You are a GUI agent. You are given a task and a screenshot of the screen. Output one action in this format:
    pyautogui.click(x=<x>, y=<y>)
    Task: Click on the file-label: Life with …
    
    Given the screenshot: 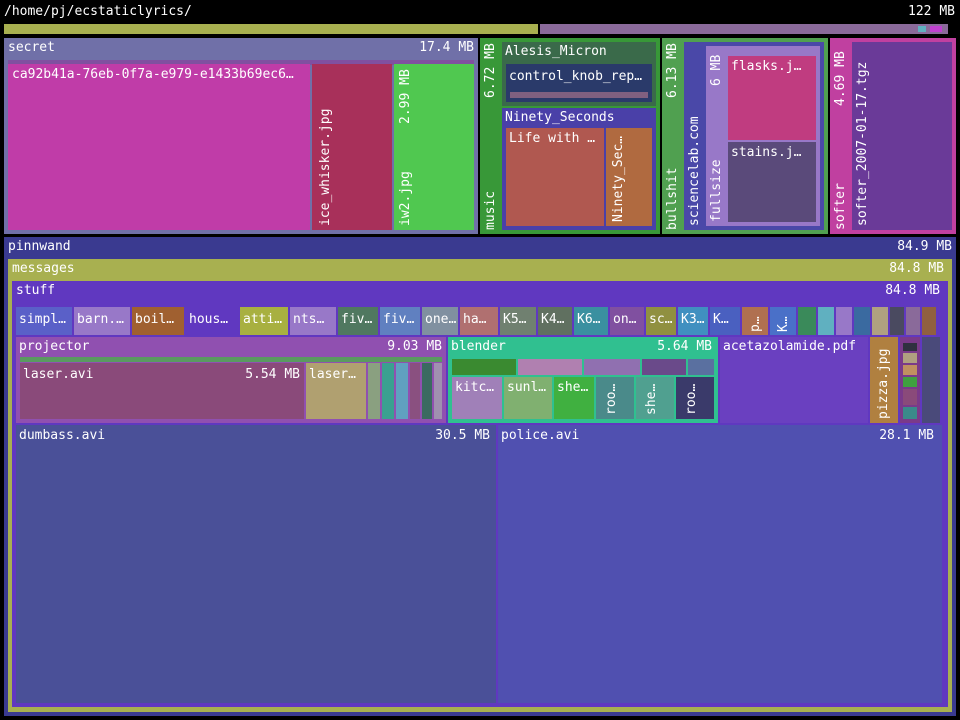 What is the action you would take?
    pyautogui.click(x=552, y=138)
    